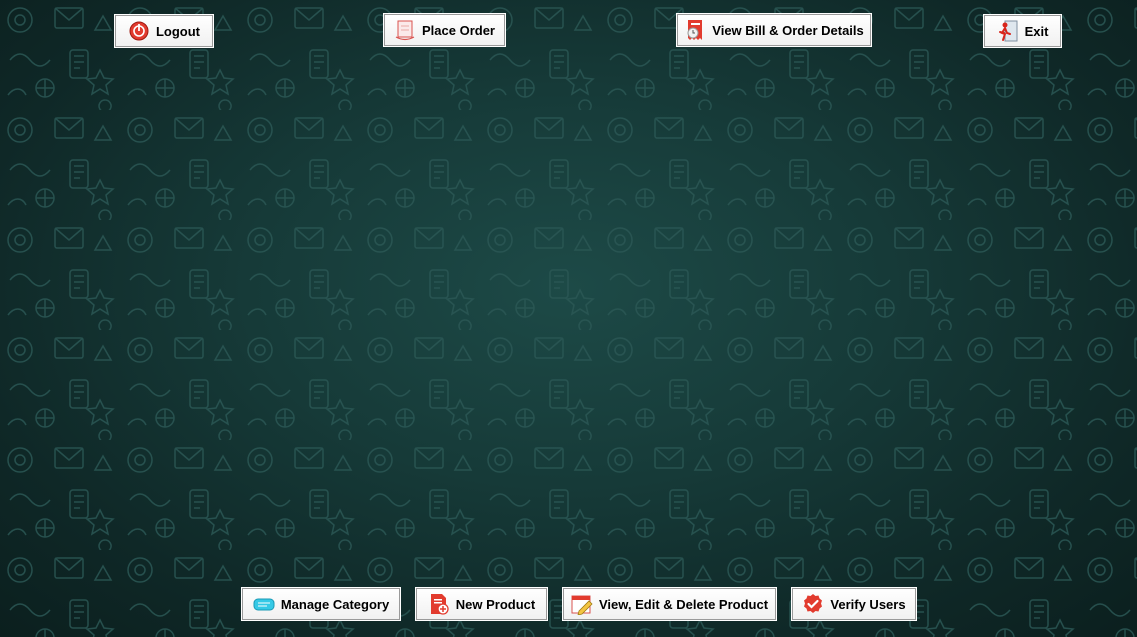 The image size is (1137, 637). Describe the element at coordinates (813, 604) in the screenshot. I see `verify-icon` at that location.